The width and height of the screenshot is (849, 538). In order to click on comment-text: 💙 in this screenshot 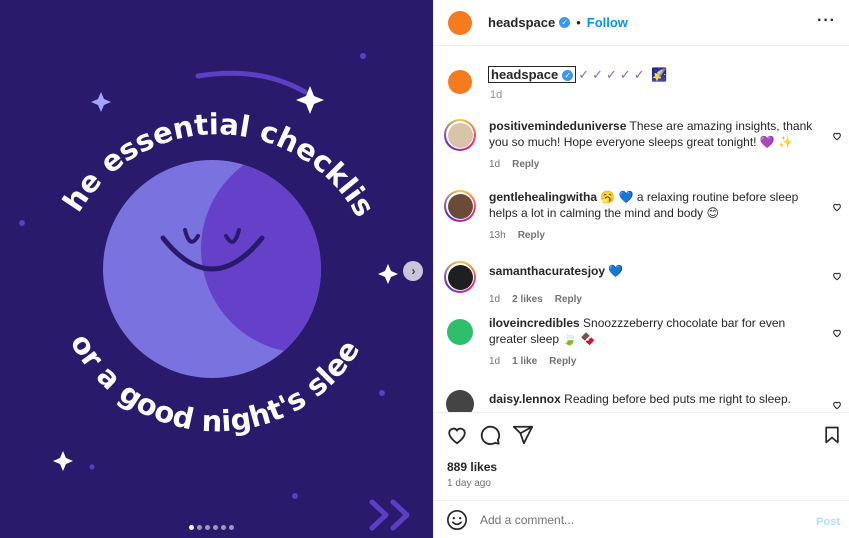, I will do `click(616, 271)`.